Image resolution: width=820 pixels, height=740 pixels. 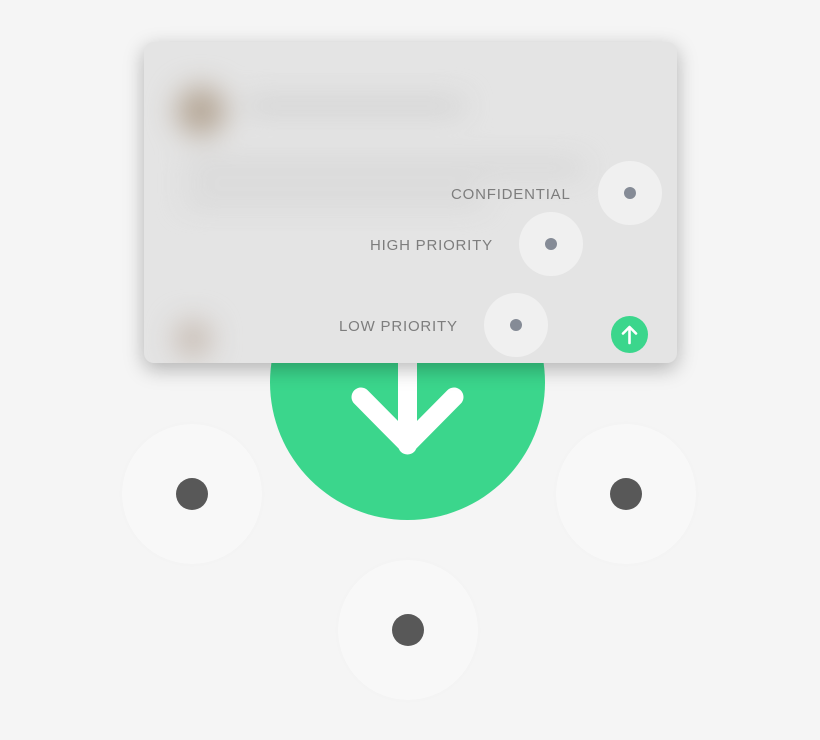 I want to click on option-high-priority-label: HIGH PRIORITY, so click(x=431, y=245).